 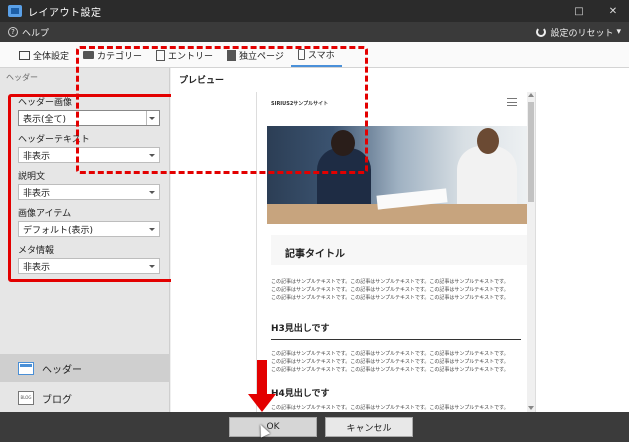 I want to click on nav-label: ブログ, so click(x=57, y=400).